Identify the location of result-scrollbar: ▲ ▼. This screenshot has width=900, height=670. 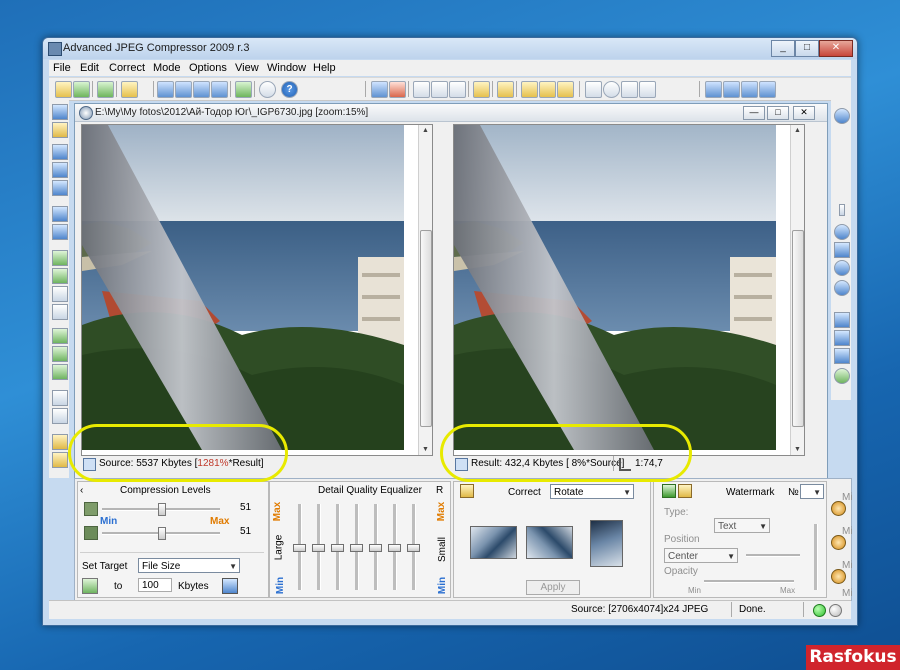
(797, 290).